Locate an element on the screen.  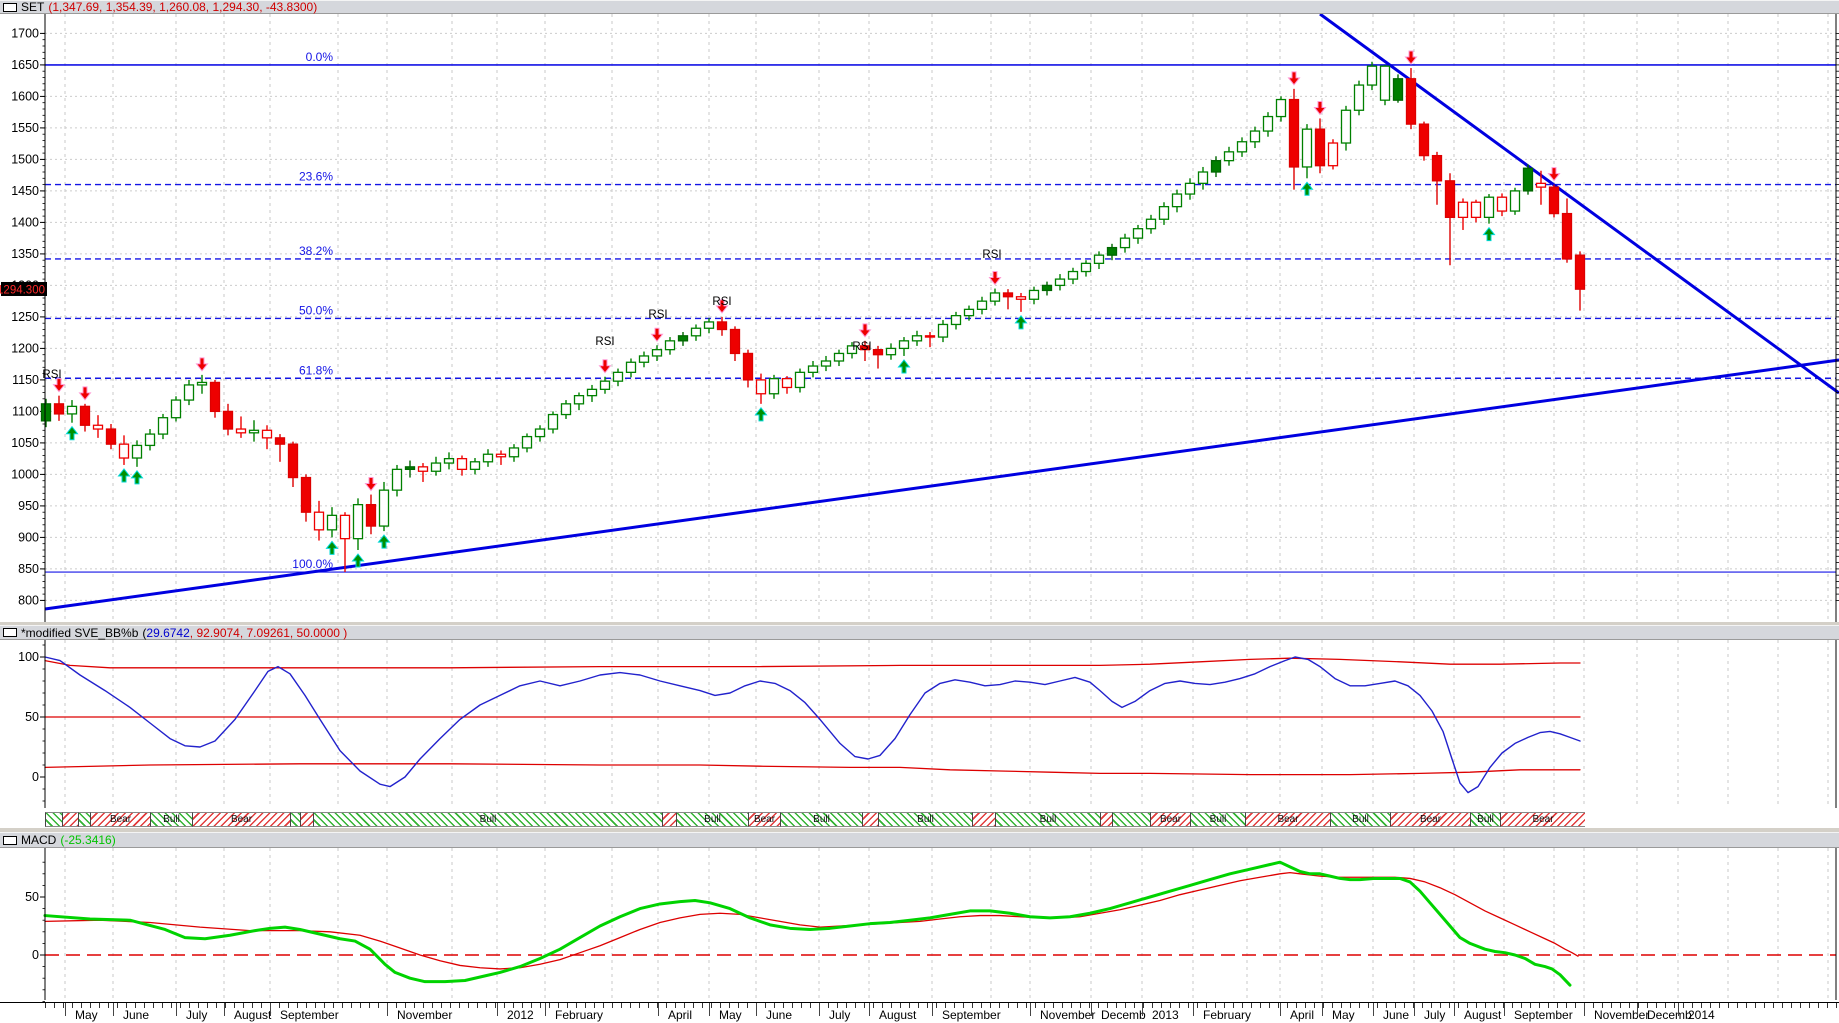
price-axis-label: 1000 is located at coordinates (25, 474).